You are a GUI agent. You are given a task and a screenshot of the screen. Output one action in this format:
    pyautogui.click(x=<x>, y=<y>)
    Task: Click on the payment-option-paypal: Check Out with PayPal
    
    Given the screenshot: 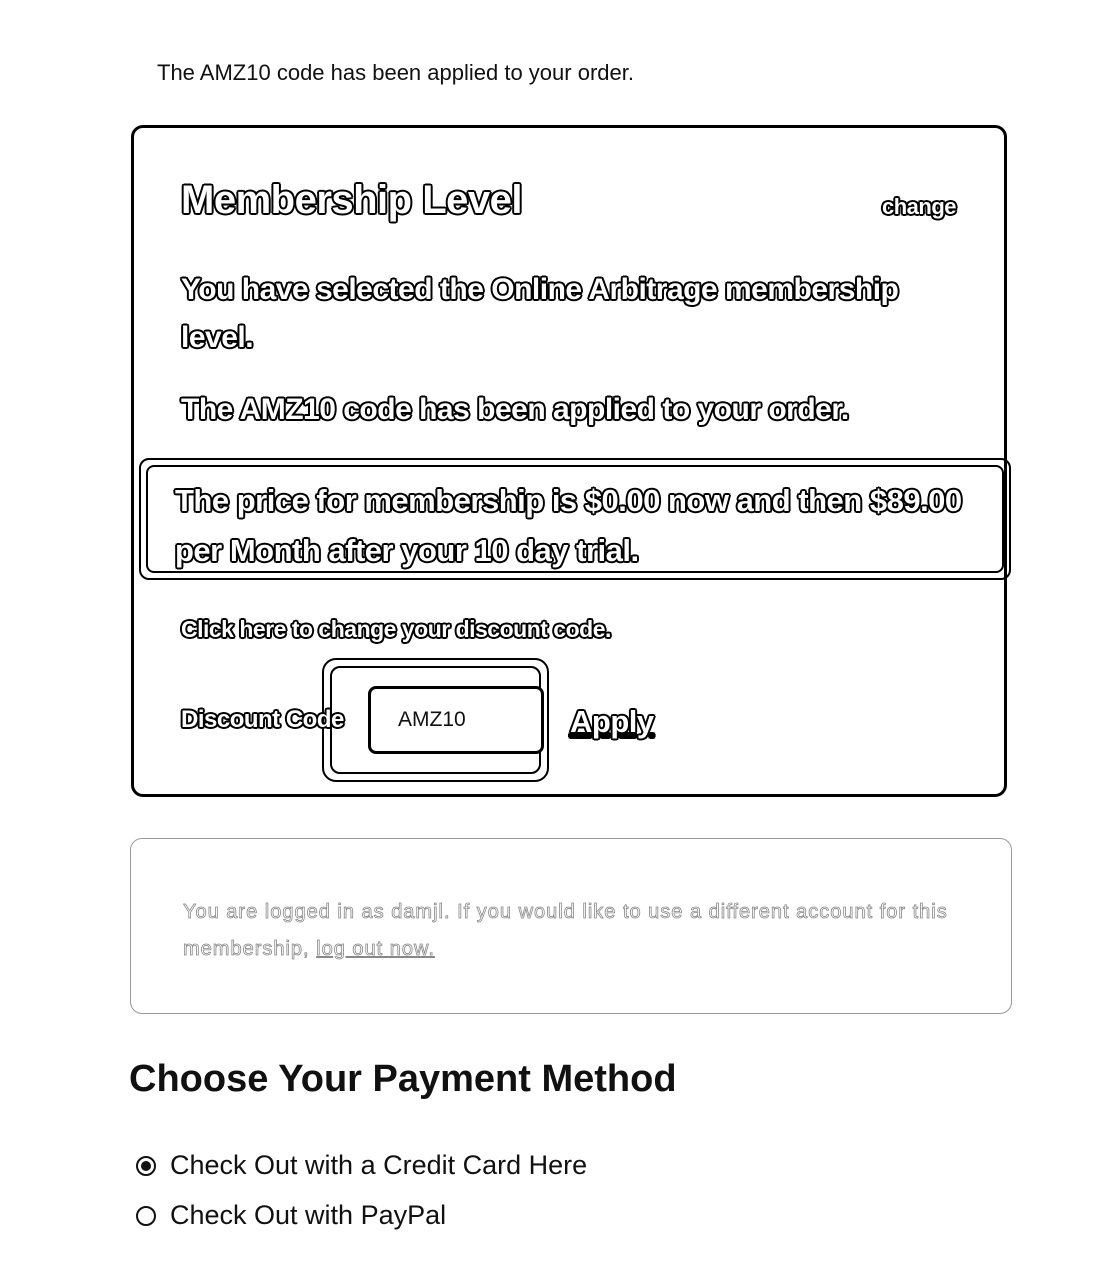 What is the action you would take?
    pyautogui.click(x=291, y=1215)
    